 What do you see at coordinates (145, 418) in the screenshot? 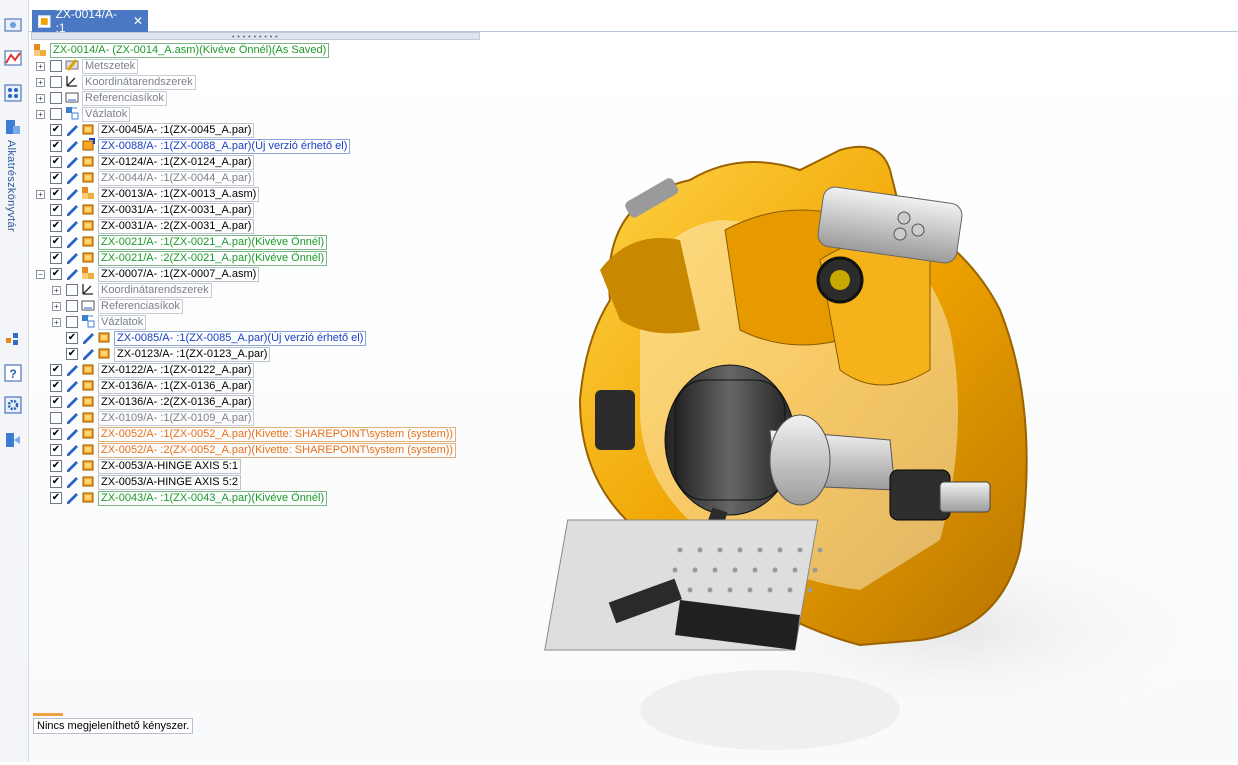
I see `tree-item: ZX-0109/A- :1(ZX-0109_A.par)` at bounding box center [145, 418].